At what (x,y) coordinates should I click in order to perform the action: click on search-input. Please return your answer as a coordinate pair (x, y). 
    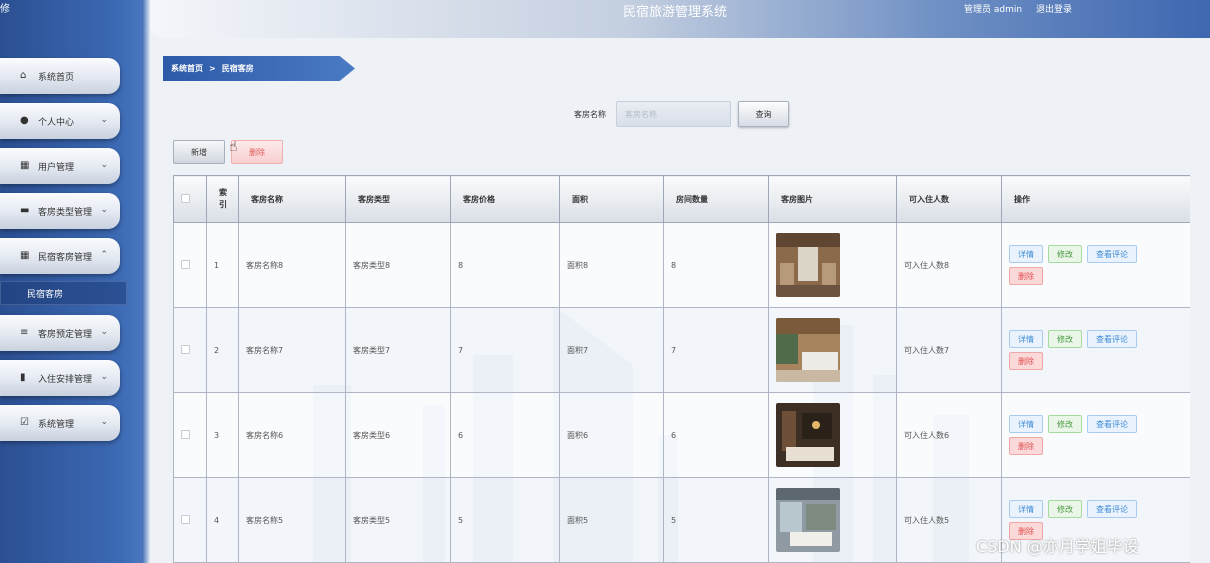
    Looking at the image, I should click on (673, 114).